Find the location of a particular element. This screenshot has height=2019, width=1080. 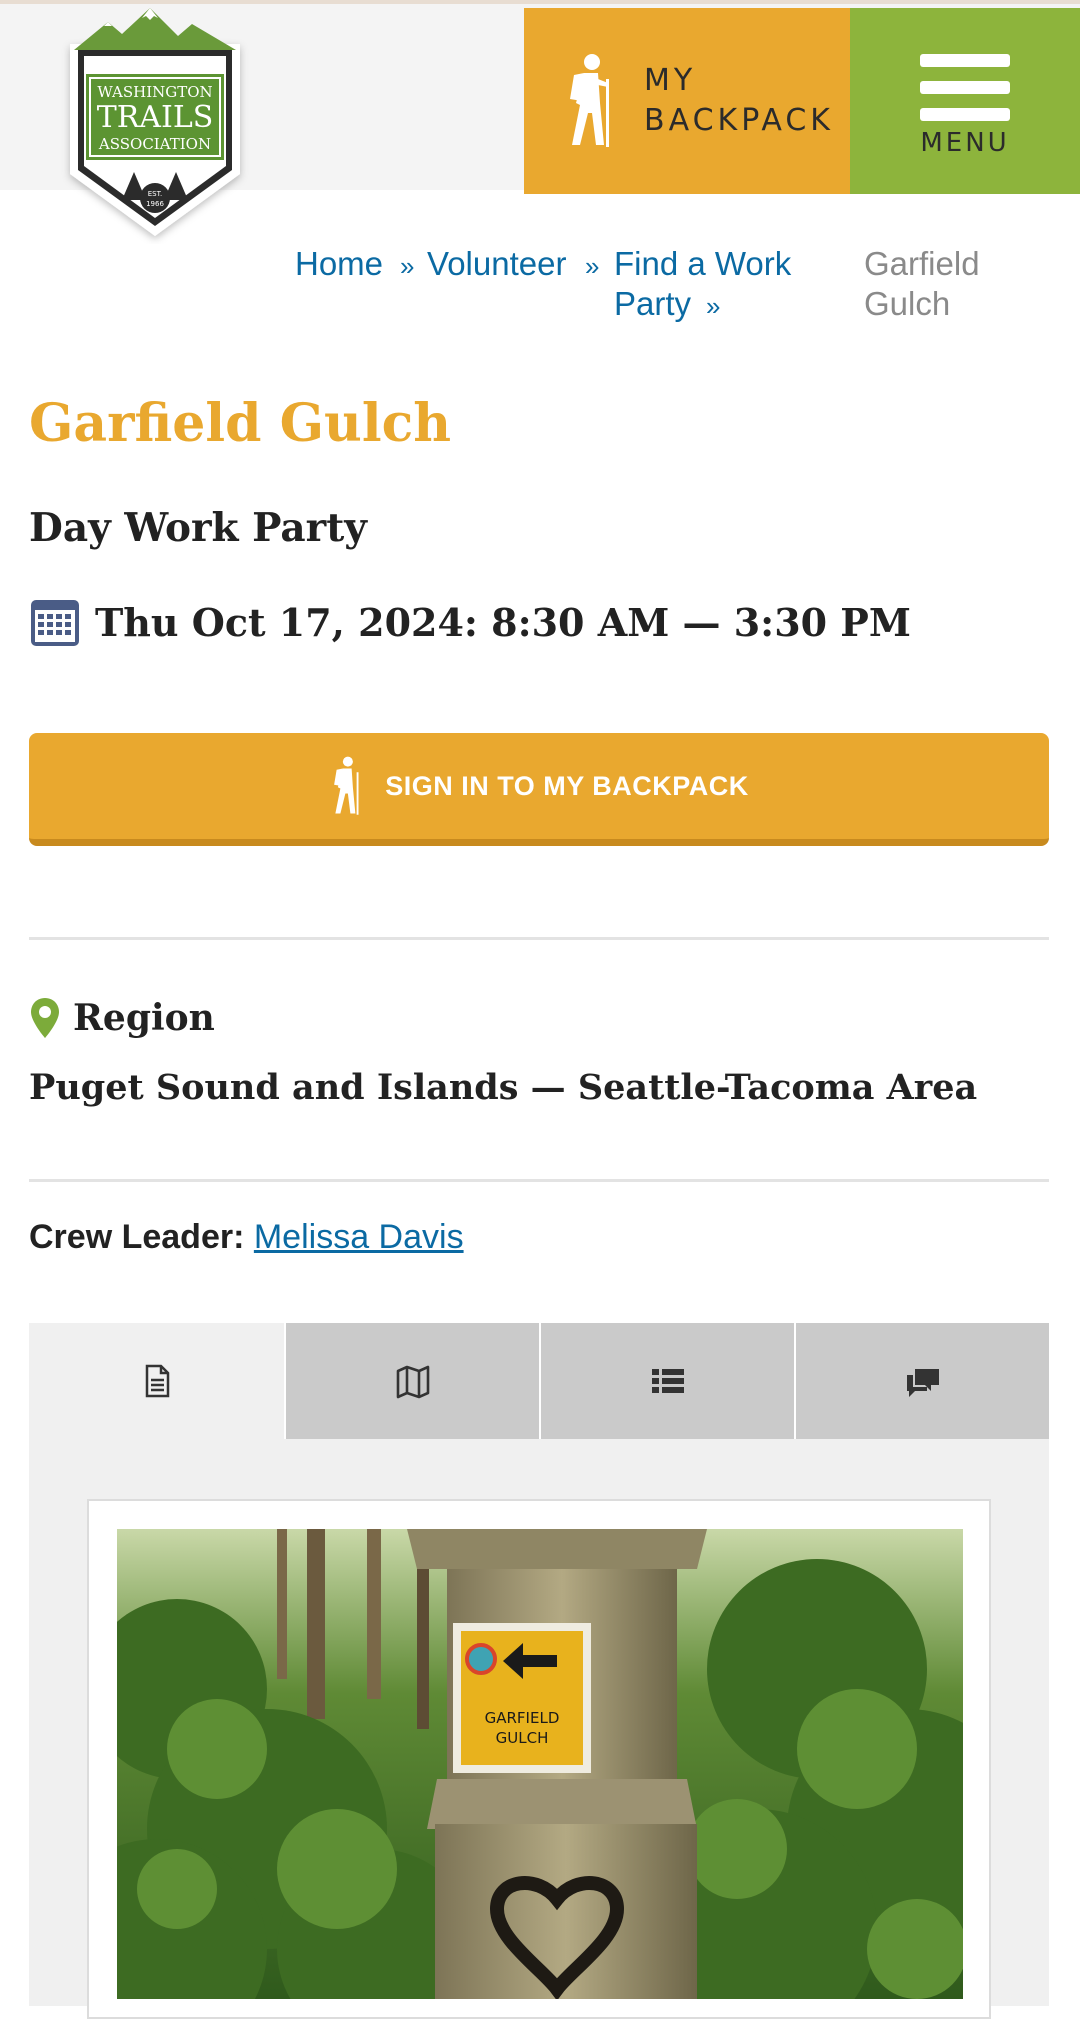

list-icon is located at coordinates (667, 1381).